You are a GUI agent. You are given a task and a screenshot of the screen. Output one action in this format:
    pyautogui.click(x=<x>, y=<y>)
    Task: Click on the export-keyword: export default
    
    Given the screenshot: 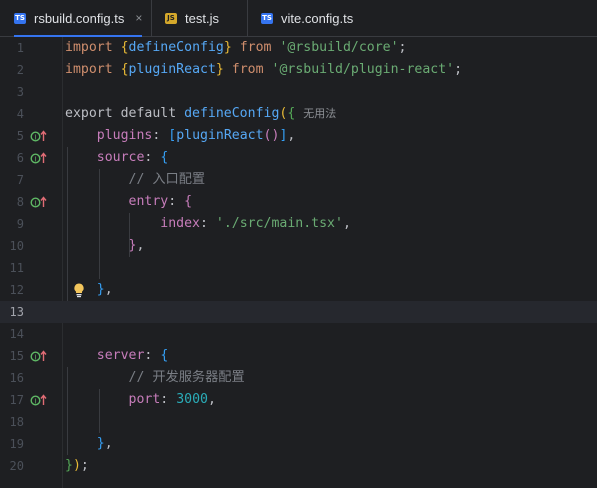 What is the action you would take?
    pyautogui.click(x=121, y=113)
    